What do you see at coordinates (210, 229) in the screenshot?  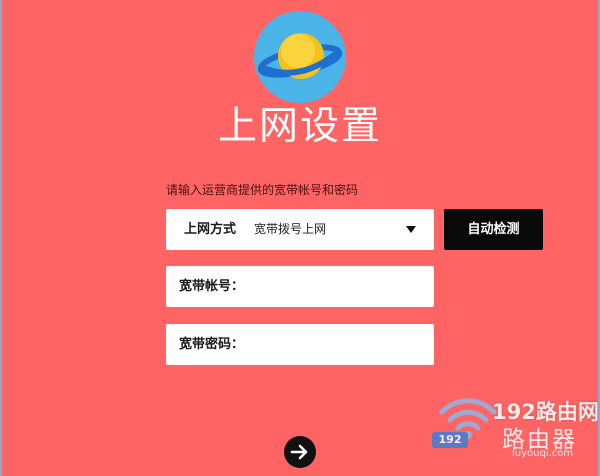 I see `connection-type-label: 上网方式` at bounding box center [210, 229].